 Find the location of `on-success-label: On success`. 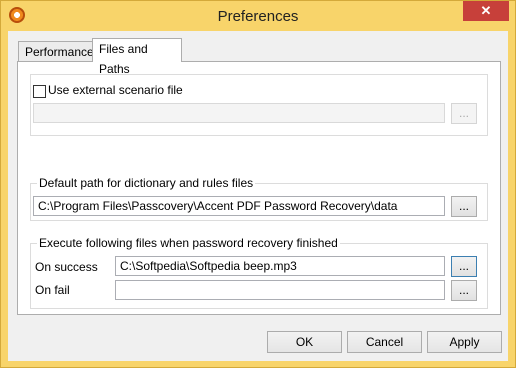

on-success-label: On success is located at coordinates (66, 267).